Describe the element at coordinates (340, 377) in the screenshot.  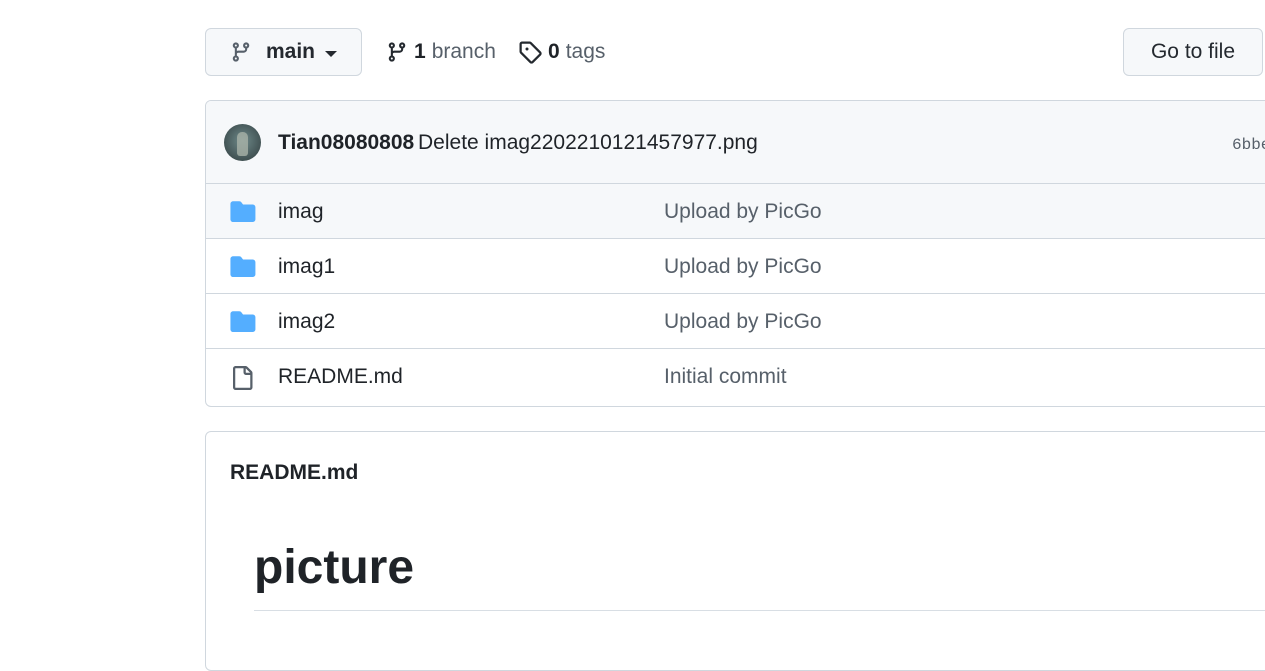
I see `file-name-link: README.md` at that location.